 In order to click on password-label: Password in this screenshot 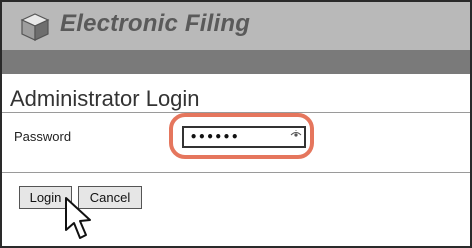, I will do `click(43, 136)`.